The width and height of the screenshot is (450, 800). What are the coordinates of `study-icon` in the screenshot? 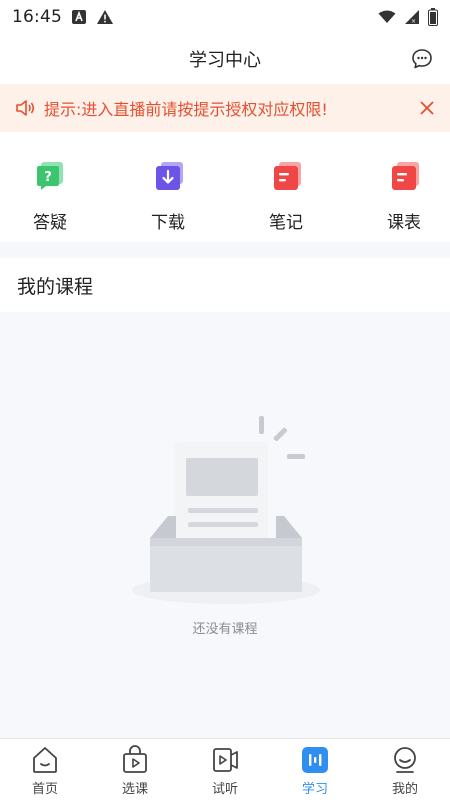 It's located at (315, 760).